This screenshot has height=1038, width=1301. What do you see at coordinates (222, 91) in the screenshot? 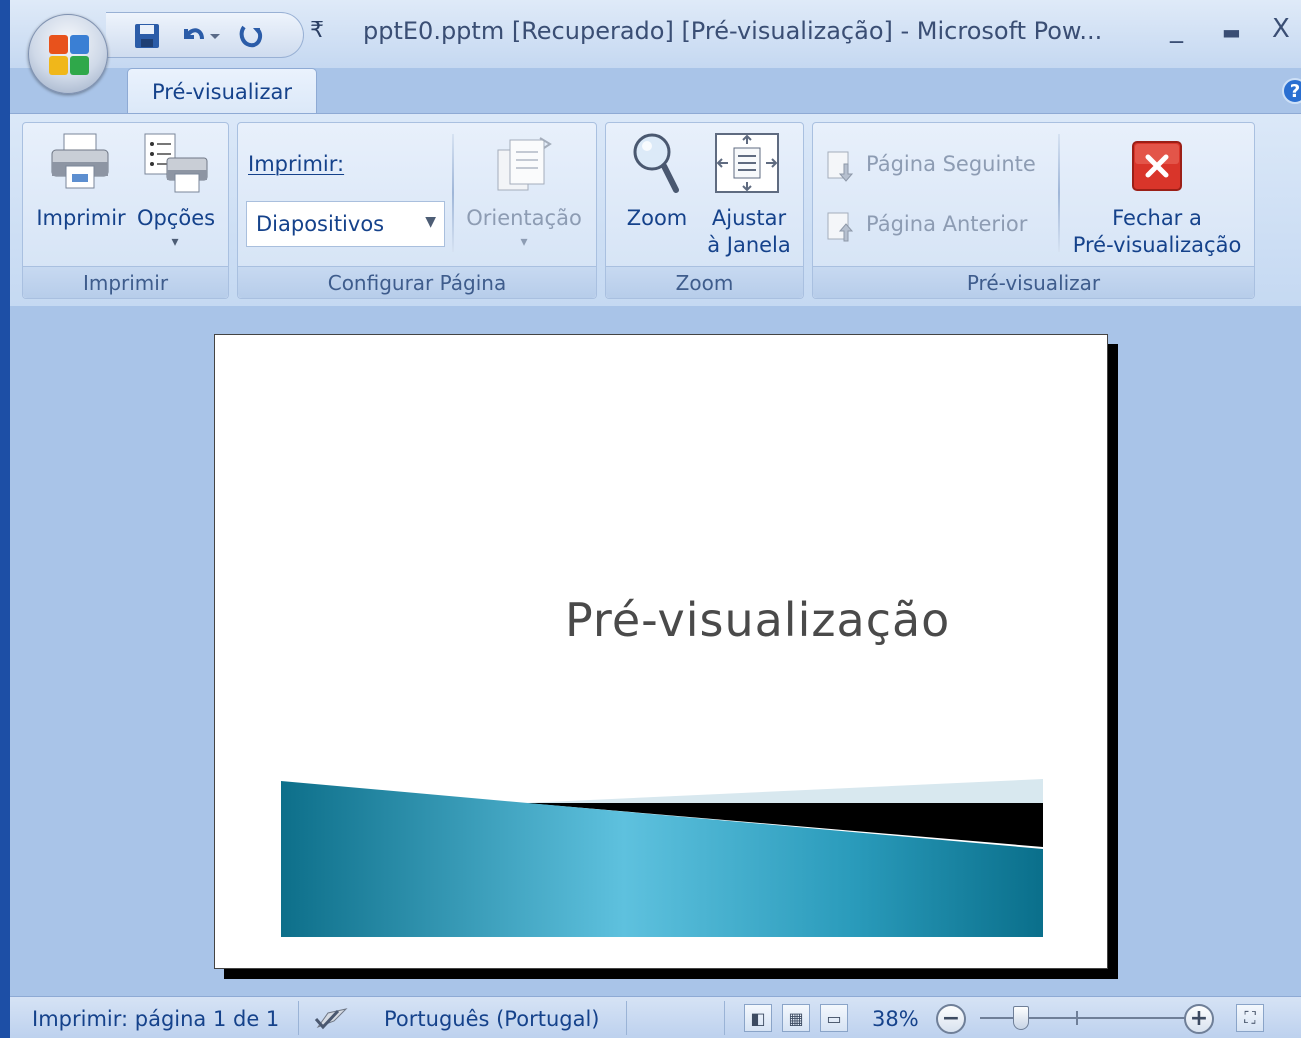
I see `tab-pre-visualizar: Pré-visualizar` at bounding box center [222, 91].